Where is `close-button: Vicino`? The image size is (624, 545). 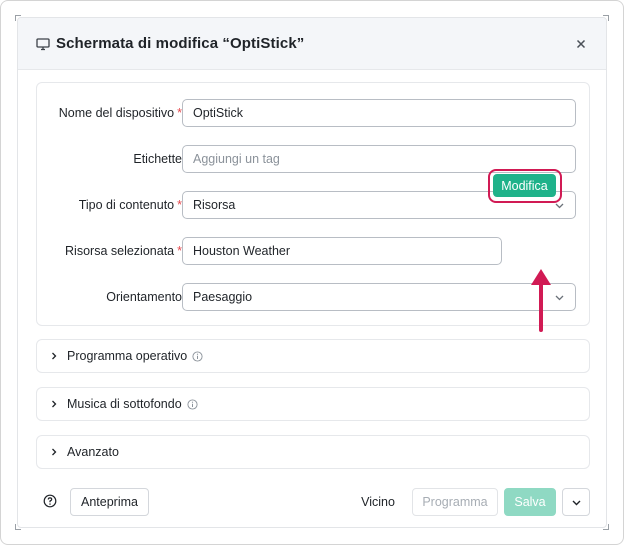 close-button: Vicino is located at coordinates (378, 502).